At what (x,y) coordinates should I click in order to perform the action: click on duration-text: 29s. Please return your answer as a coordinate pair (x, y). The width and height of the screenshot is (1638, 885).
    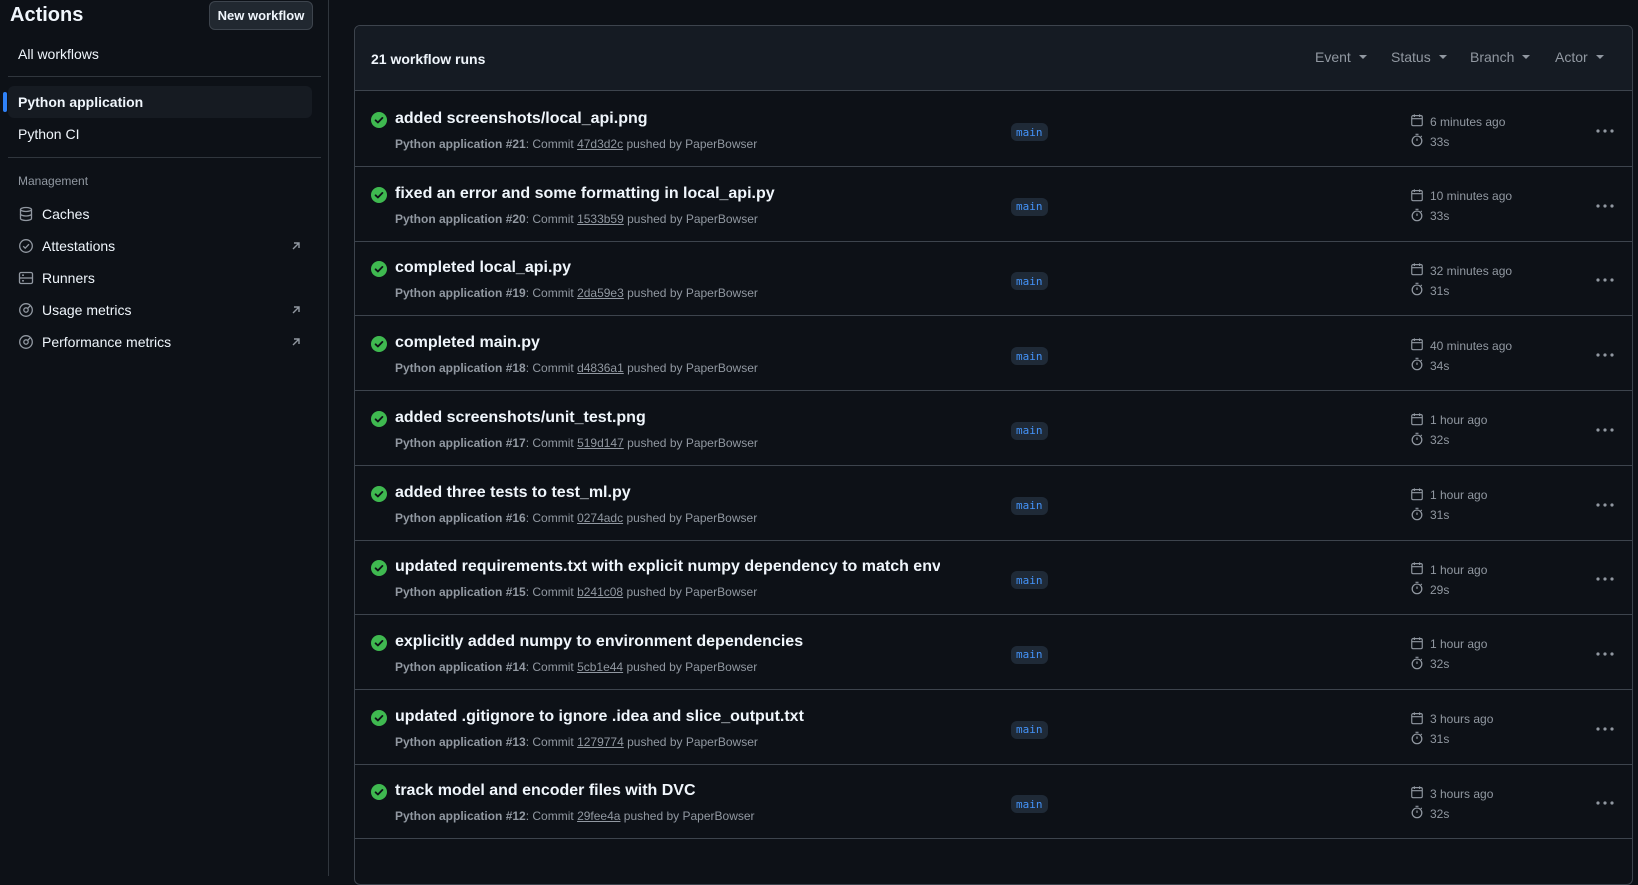
    Looking at the image, I should click on (1440, 589).